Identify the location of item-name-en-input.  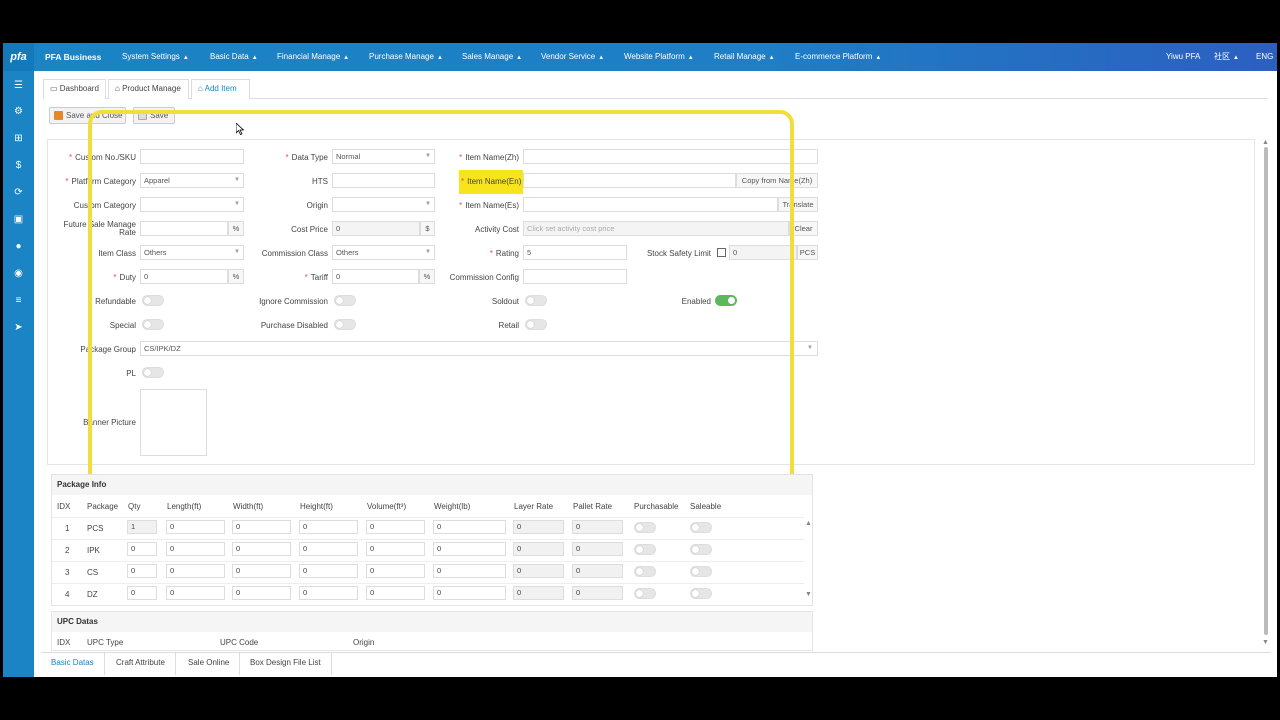
(629, 180).